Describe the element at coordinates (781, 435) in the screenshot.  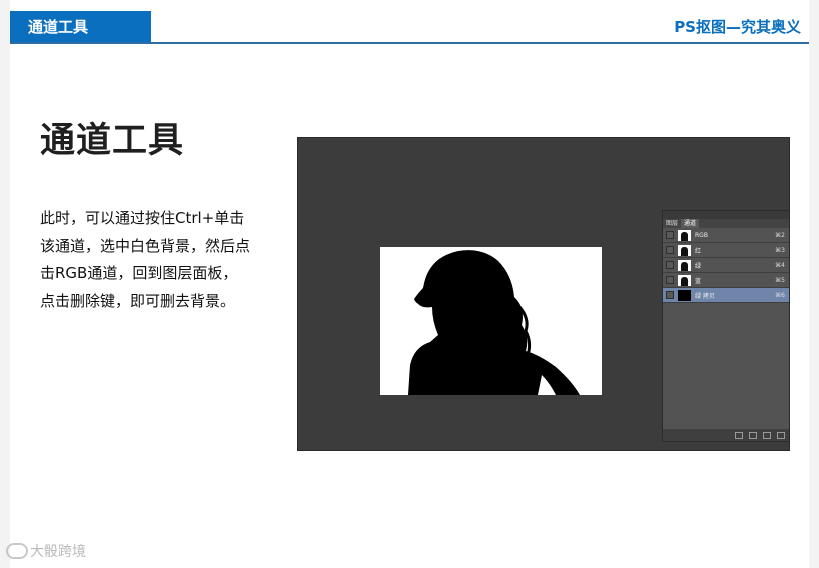
I see `delete-channel-icon` at that location.